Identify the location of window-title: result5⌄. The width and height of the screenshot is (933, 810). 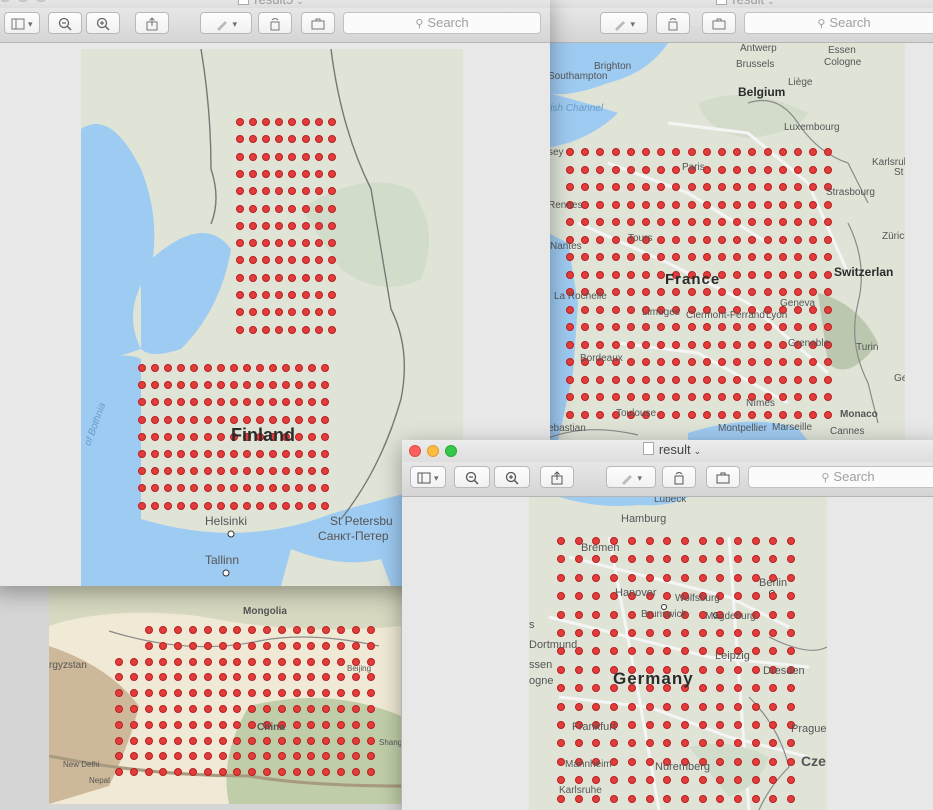
(275, 3).